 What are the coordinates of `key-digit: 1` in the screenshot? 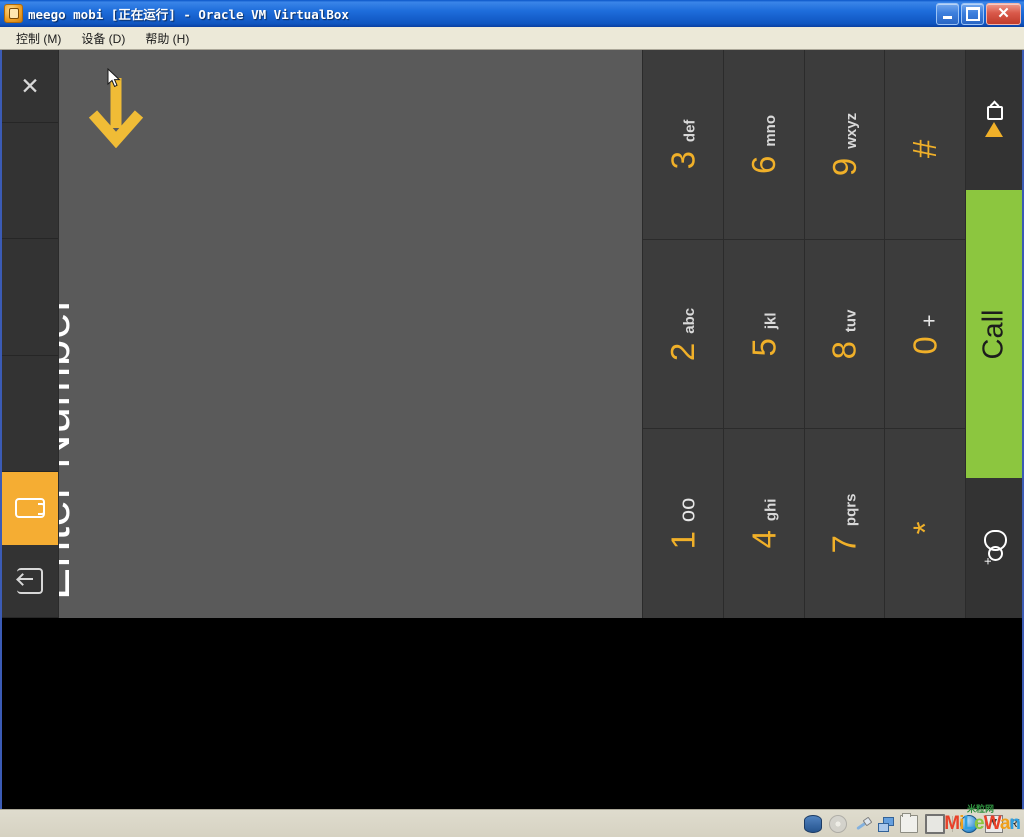 It's located at (683, 540).